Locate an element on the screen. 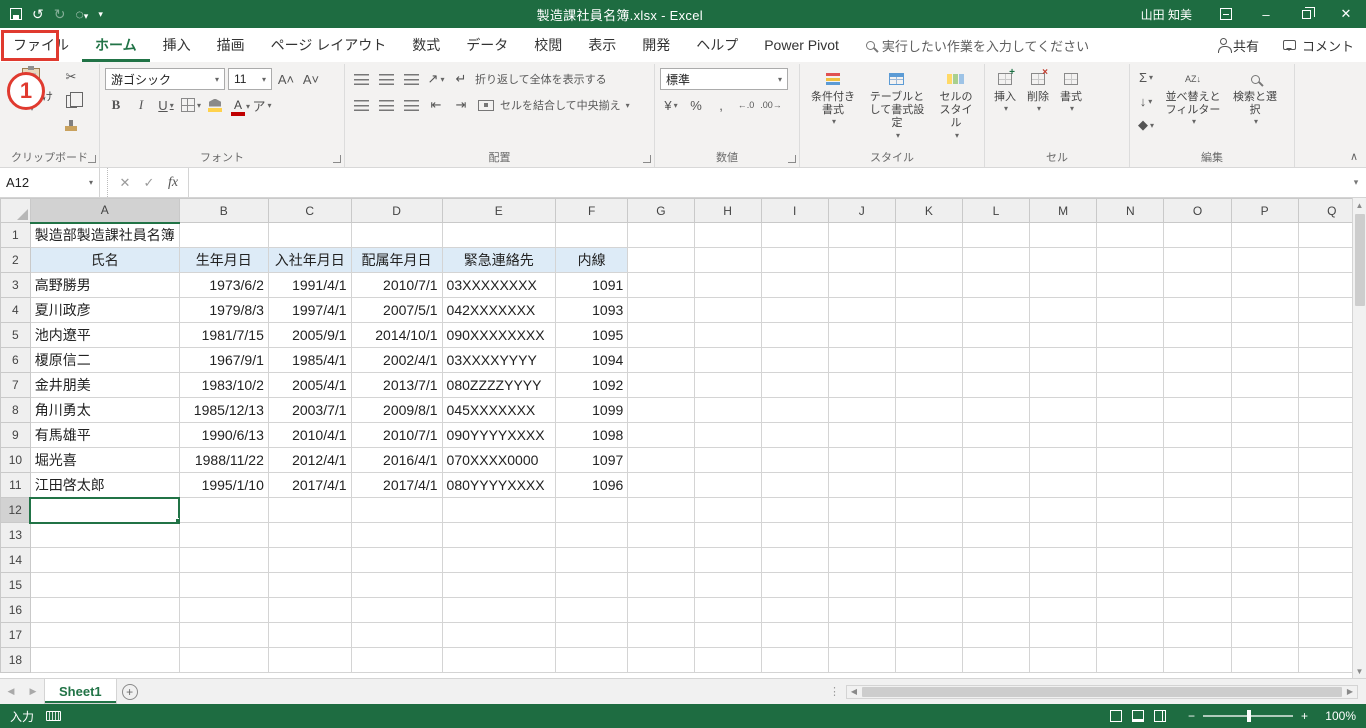 This screenshot has height=728, width=1366. page-layout-view-icon is located at coordinates (1137, 716).